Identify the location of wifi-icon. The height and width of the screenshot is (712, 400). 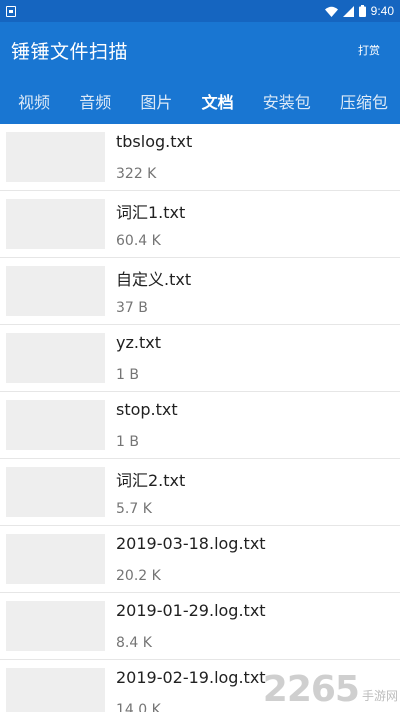
(331, 11).